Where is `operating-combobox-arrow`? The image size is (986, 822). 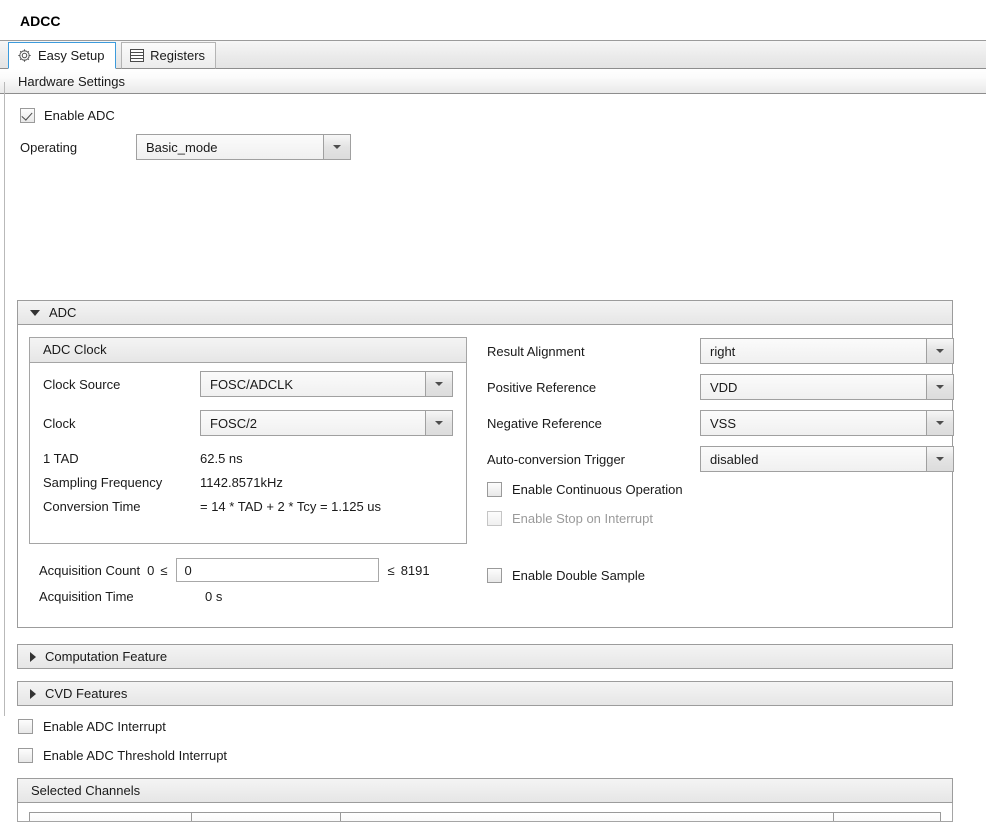 operating-combobox-arrow is located at coordinates (337, 147).